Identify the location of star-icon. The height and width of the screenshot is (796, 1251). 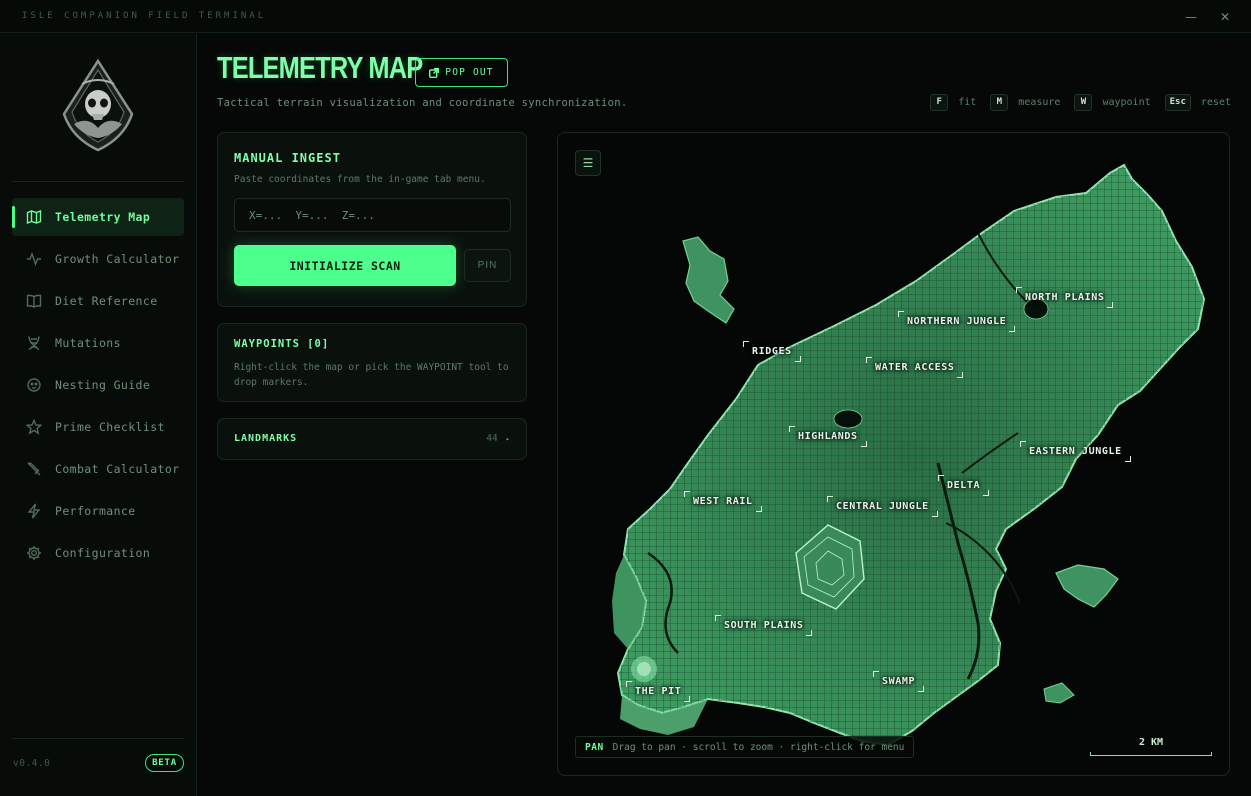
(34, 427).